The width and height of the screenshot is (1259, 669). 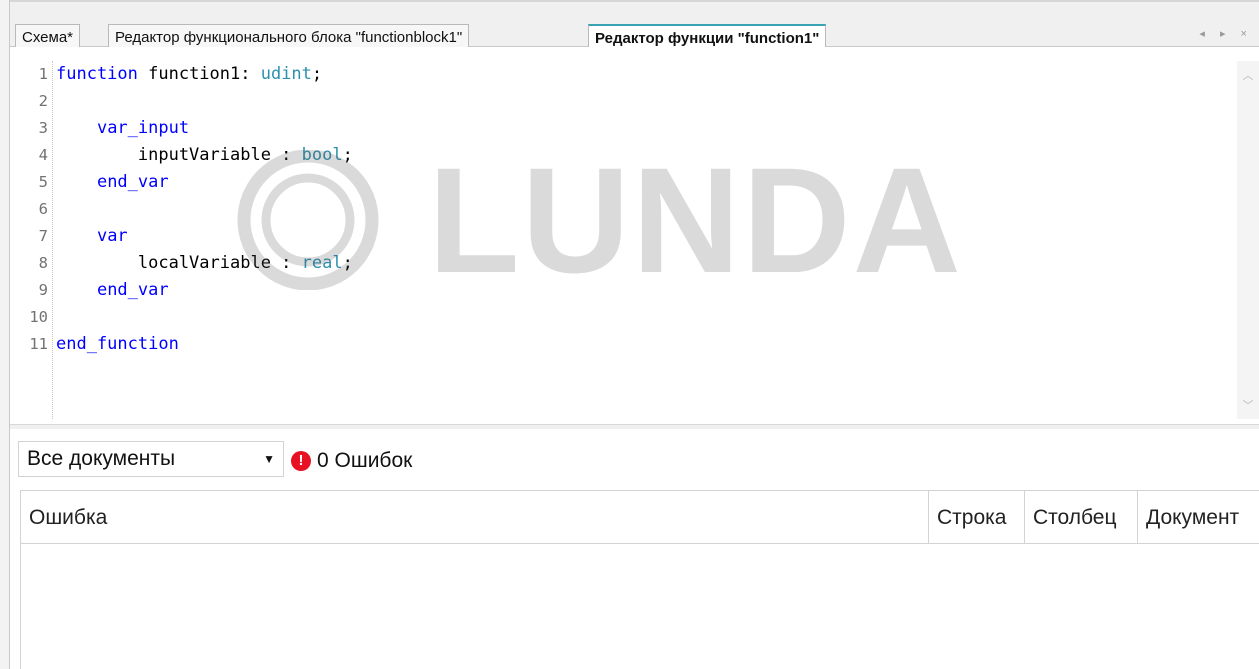 What do you see at coordinates (52, 240) in the screenshot?
I see `gutter-separator` at bounding box center [52, 240].